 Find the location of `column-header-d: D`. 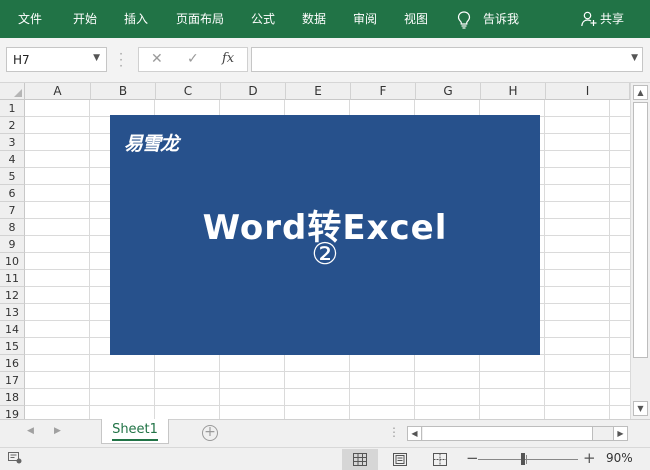

column-header-d: D is located at coordinates (253, 91).